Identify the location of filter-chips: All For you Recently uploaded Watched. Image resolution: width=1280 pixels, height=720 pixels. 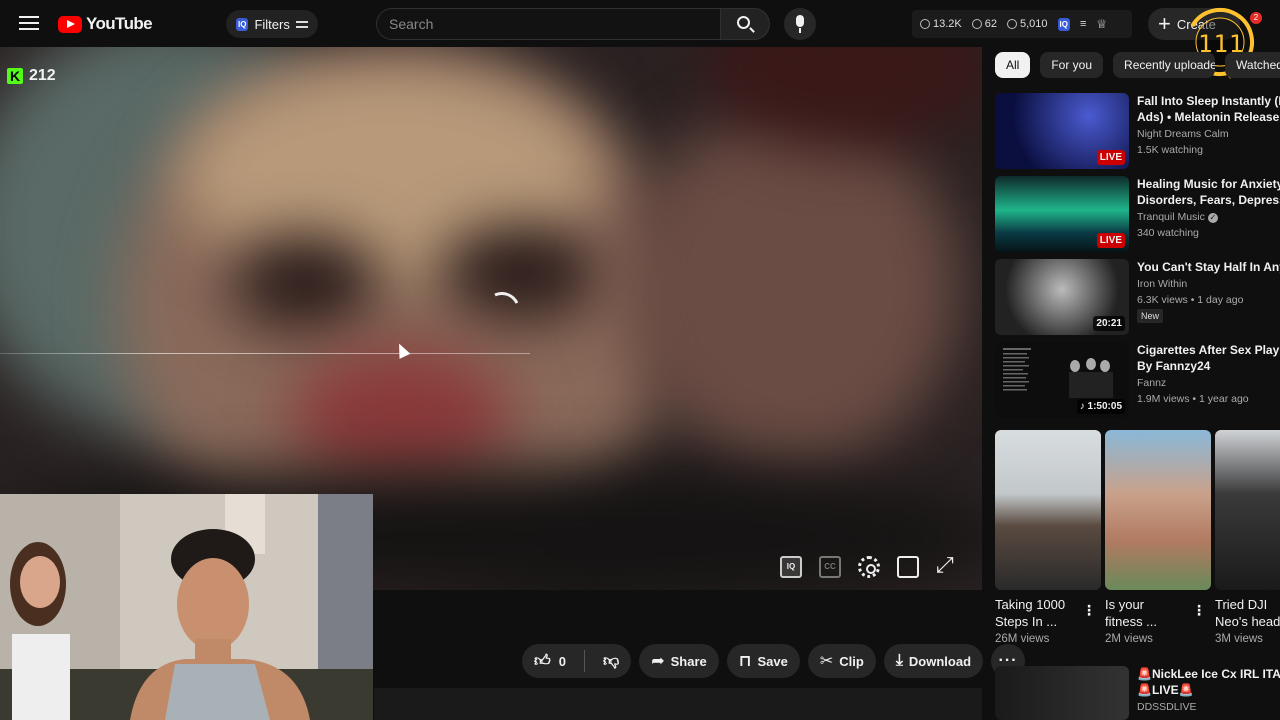
(1137, 65).